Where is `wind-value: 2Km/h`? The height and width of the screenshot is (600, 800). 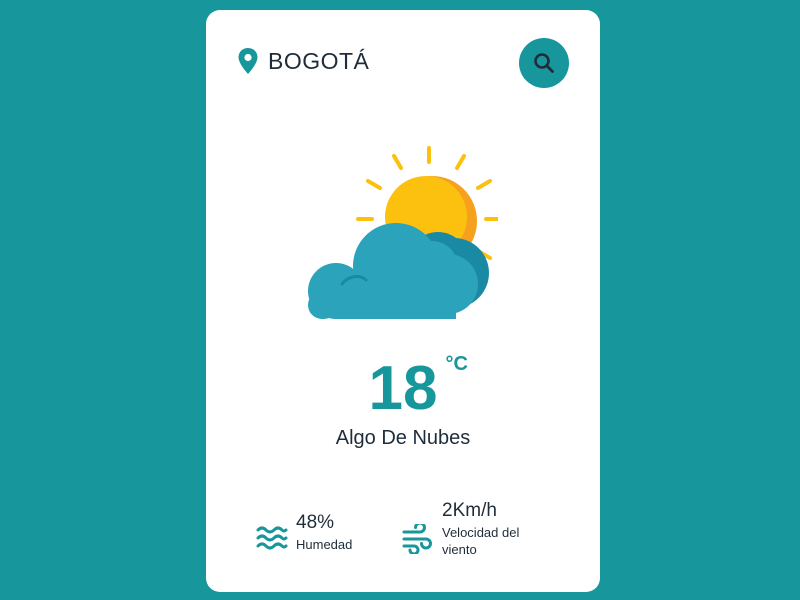 wind-value: 2Km/h is located at coordinates (469, 510).